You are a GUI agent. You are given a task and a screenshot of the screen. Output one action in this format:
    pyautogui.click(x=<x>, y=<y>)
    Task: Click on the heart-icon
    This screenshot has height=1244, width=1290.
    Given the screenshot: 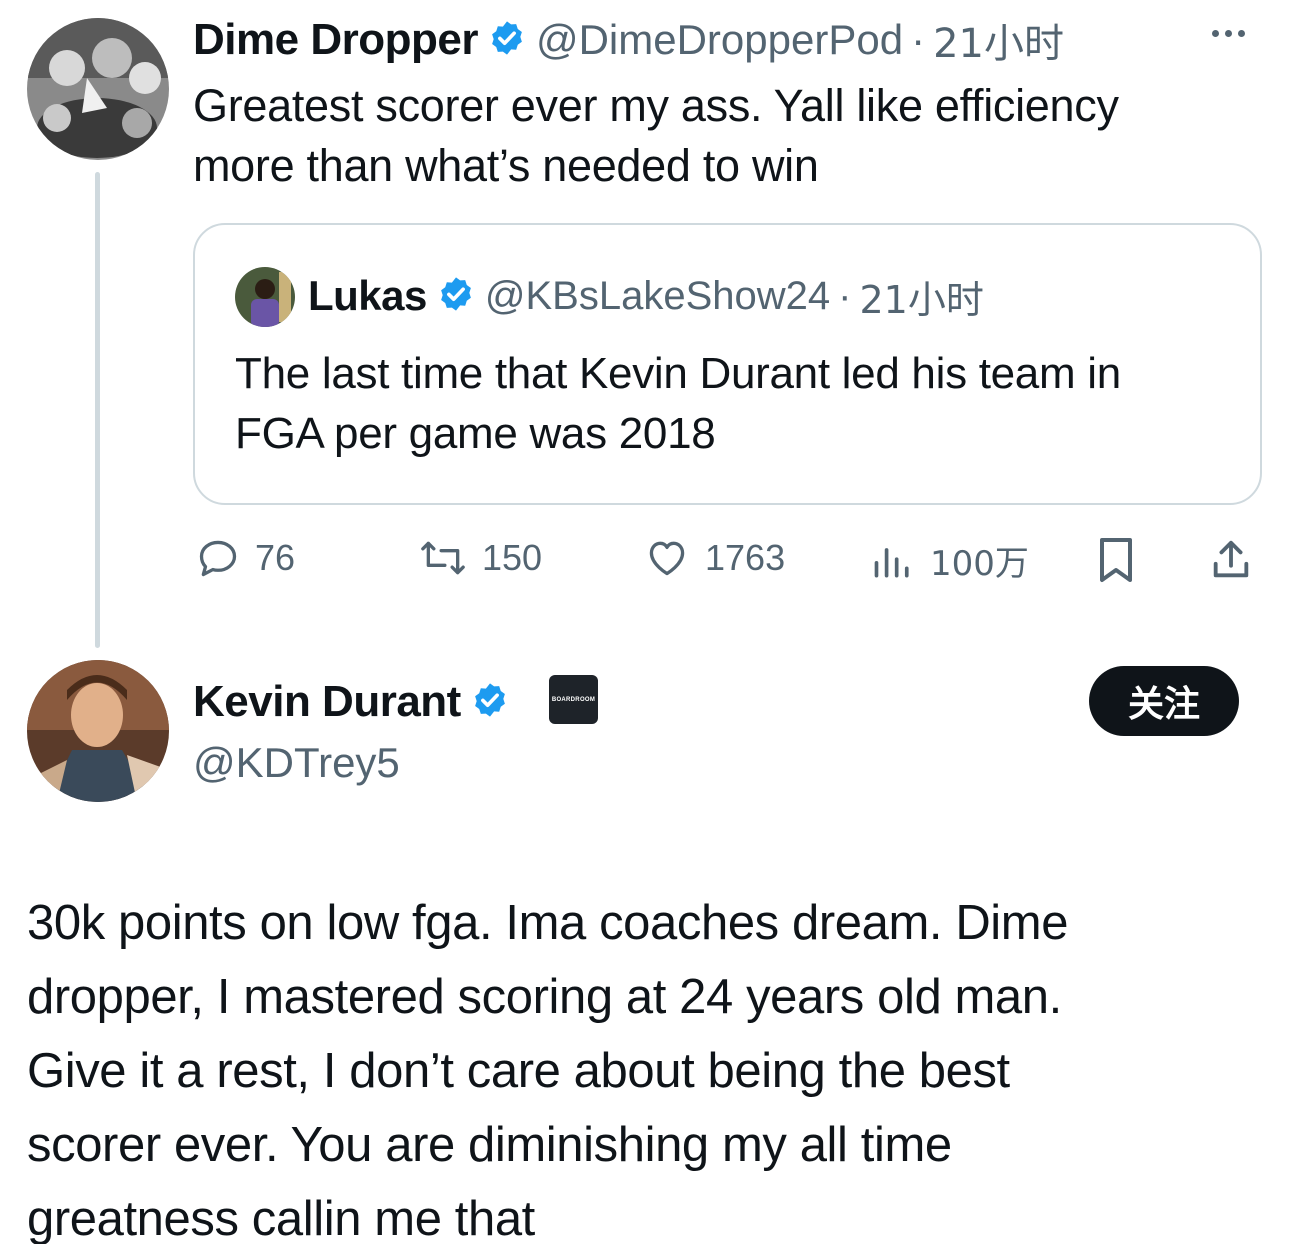 What is the action you would take?
    pyautogui.click(x=667, y=558)
    